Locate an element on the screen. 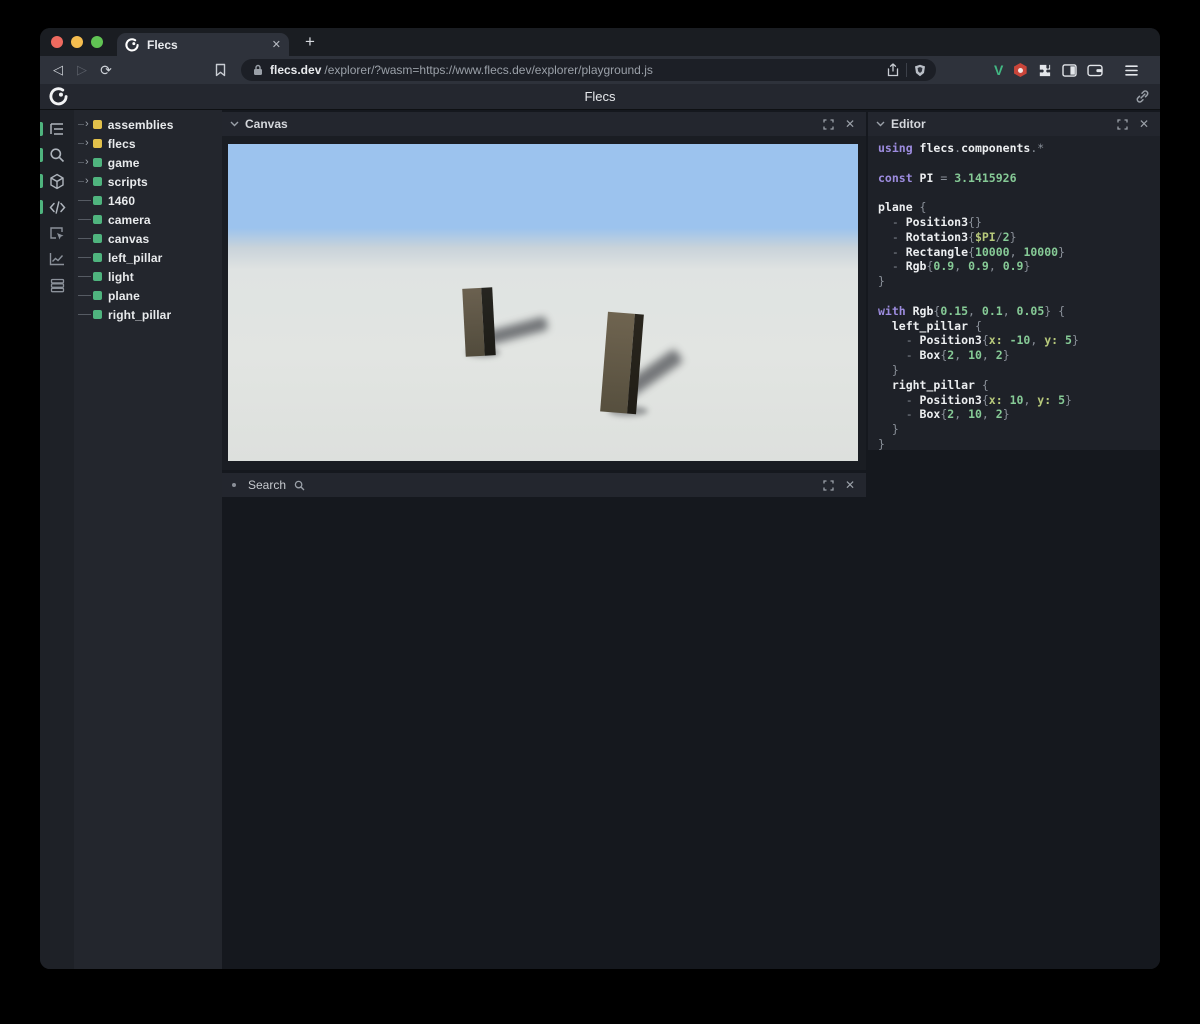  page-title: Flecs is located at coordinates (600, 96).